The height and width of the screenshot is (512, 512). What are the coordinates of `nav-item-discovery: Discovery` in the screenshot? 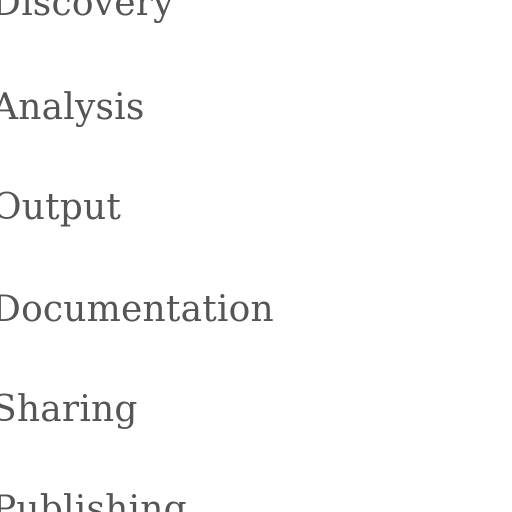 It's located at (87, 13).